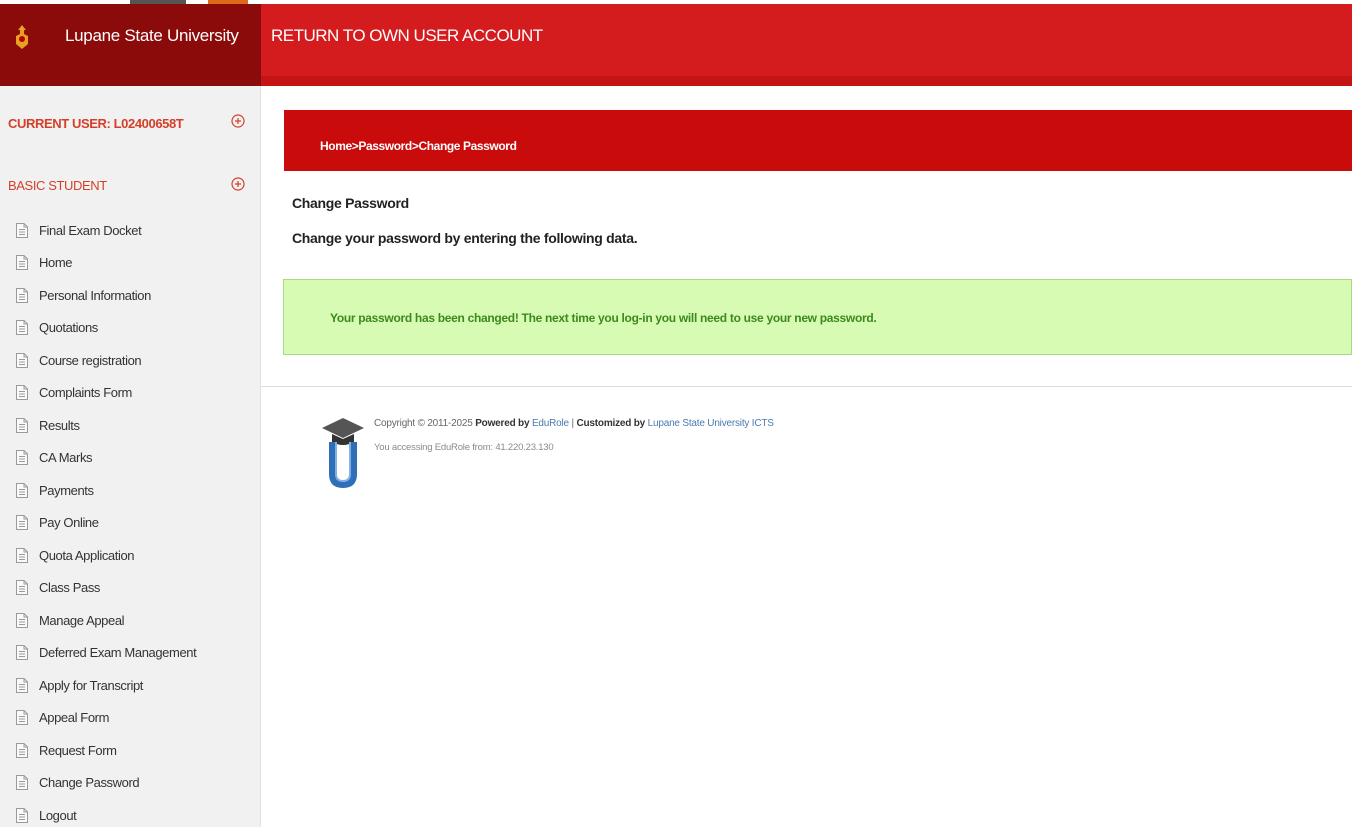  I want to click on breadcrumb: Home>Password>Change Password, so click(418, 146).